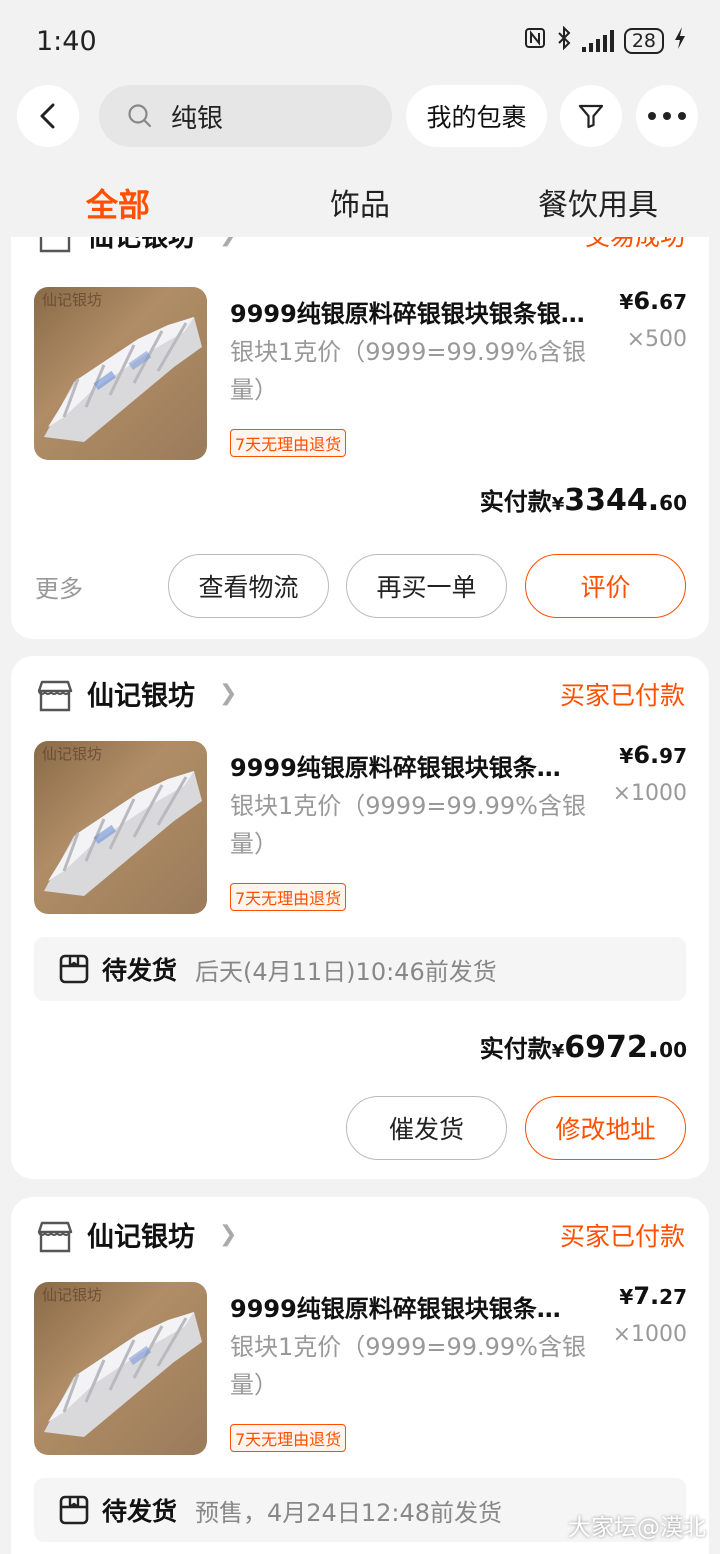  What do you see at coordinates (597, 41) in the screenshot?
I see `signal-icon` at bounding box center [597, 41].